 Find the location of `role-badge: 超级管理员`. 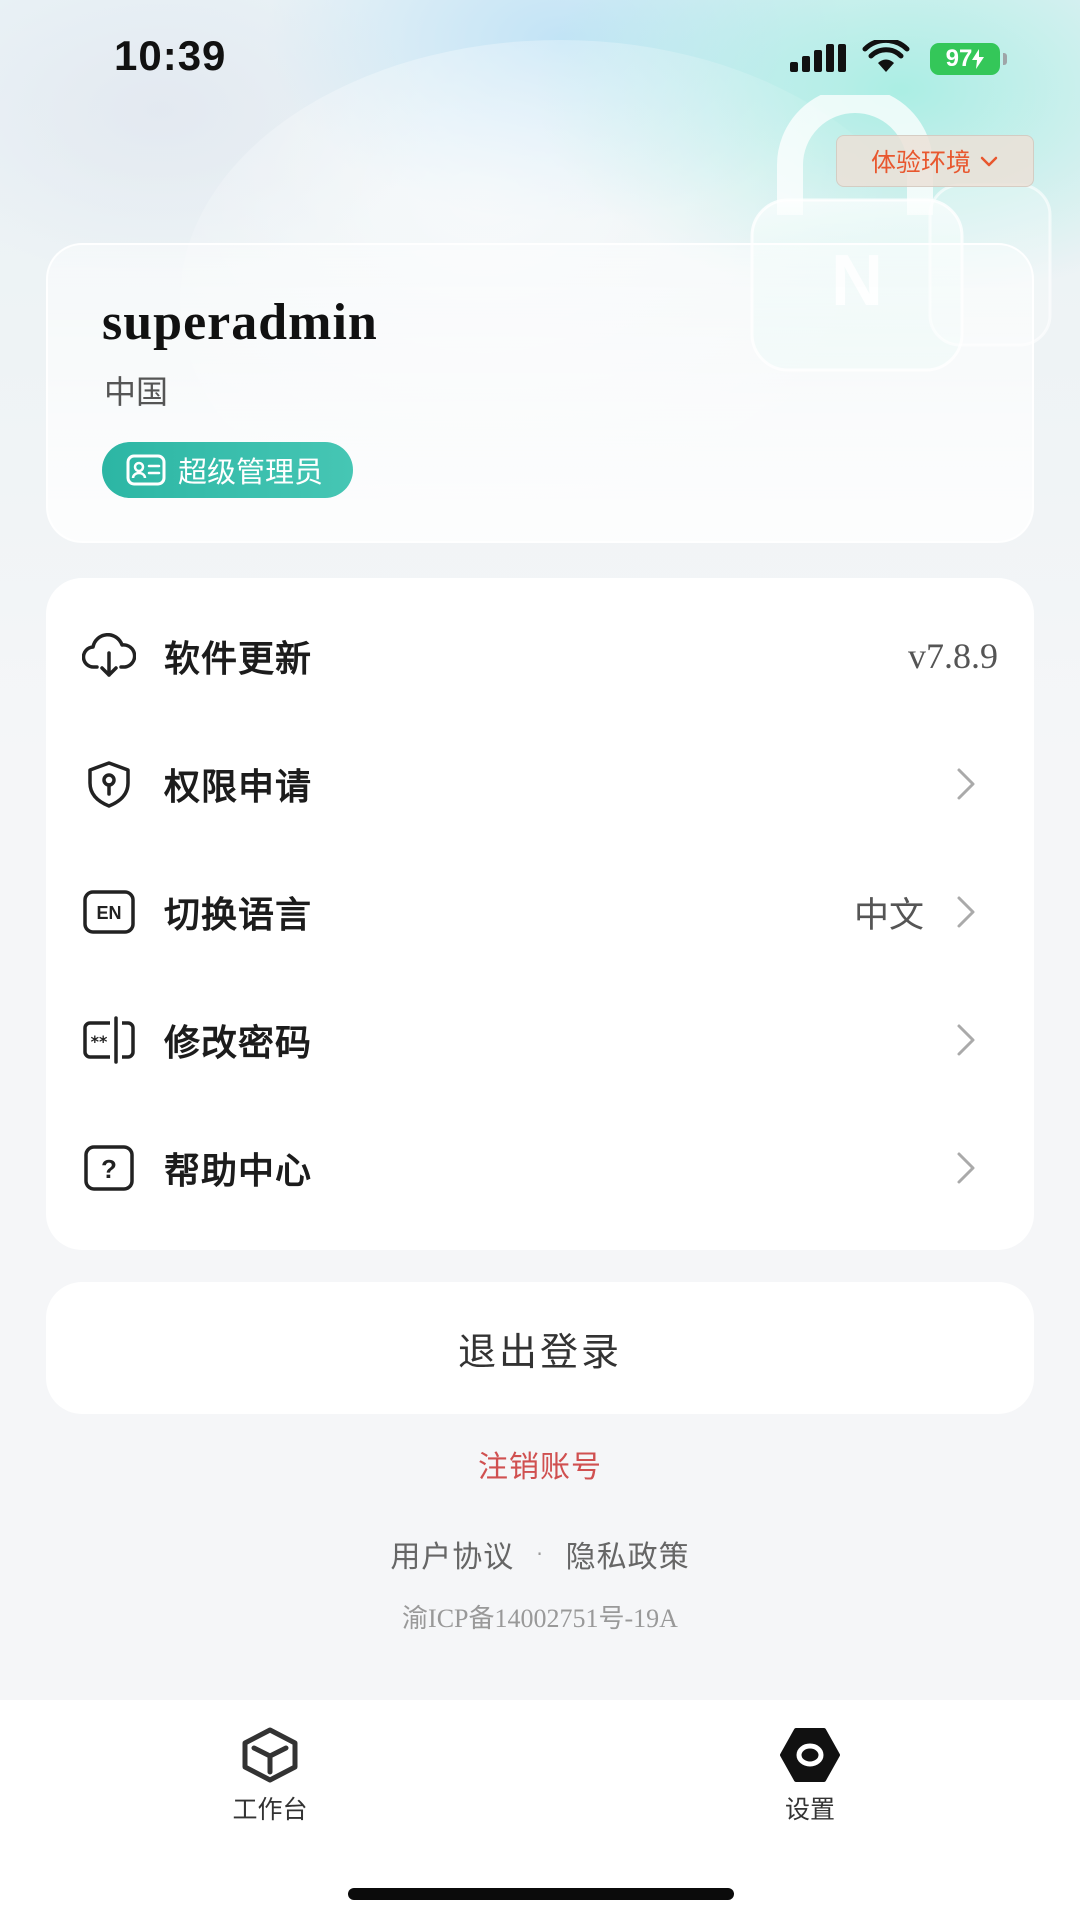

role-badge: 超级管理员 is located at coordinates (228, 470).